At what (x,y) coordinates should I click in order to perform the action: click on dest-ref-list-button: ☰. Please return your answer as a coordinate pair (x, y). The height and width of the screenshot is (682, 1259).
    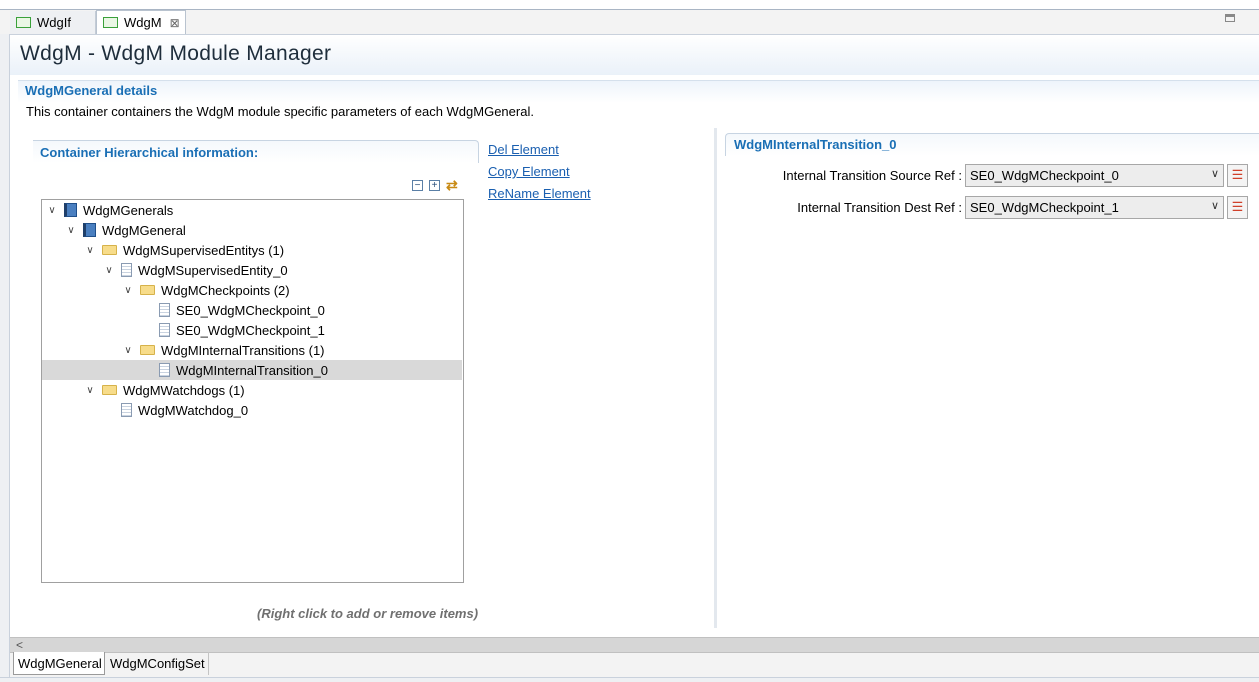
    Looking at the image, I should click on (1237, 207).